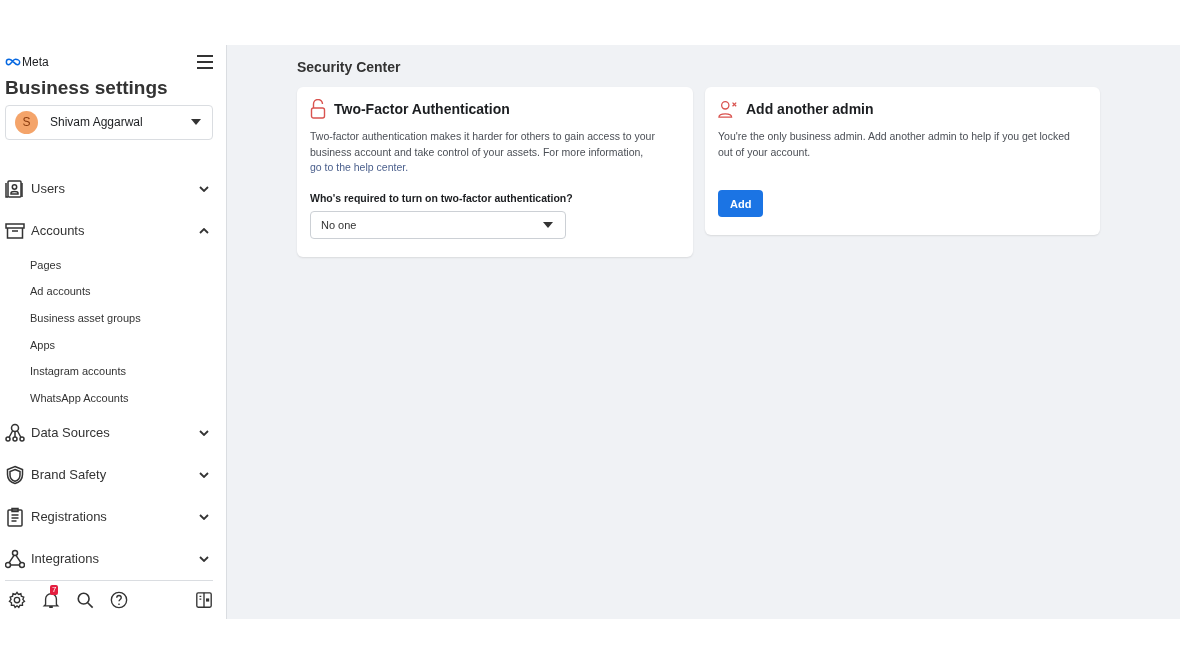 The image size is (1180, 664). I want to click on archive-box-icon, so click(15, 230).